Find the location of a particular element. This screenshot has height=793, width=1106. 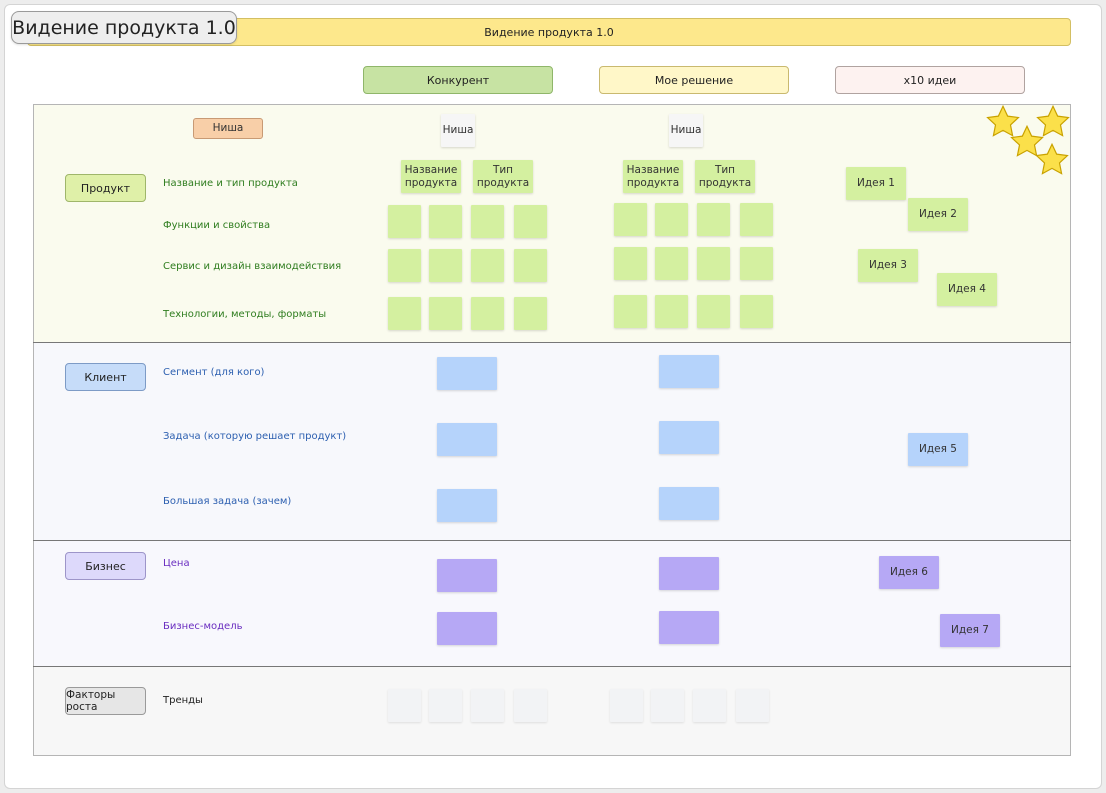

column-header-x10-ideas-text: x10 идеи is located at coordinates (930, 80).